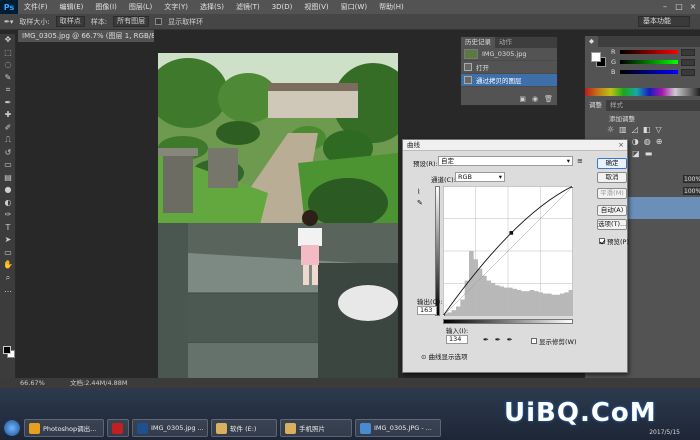 The width and height of the screenshot is (700, 440). What do you see at coordinates (8, 240) in the screenshot?
I see `path-select-tool-icon: ➤` at bounding box center [8, 240].